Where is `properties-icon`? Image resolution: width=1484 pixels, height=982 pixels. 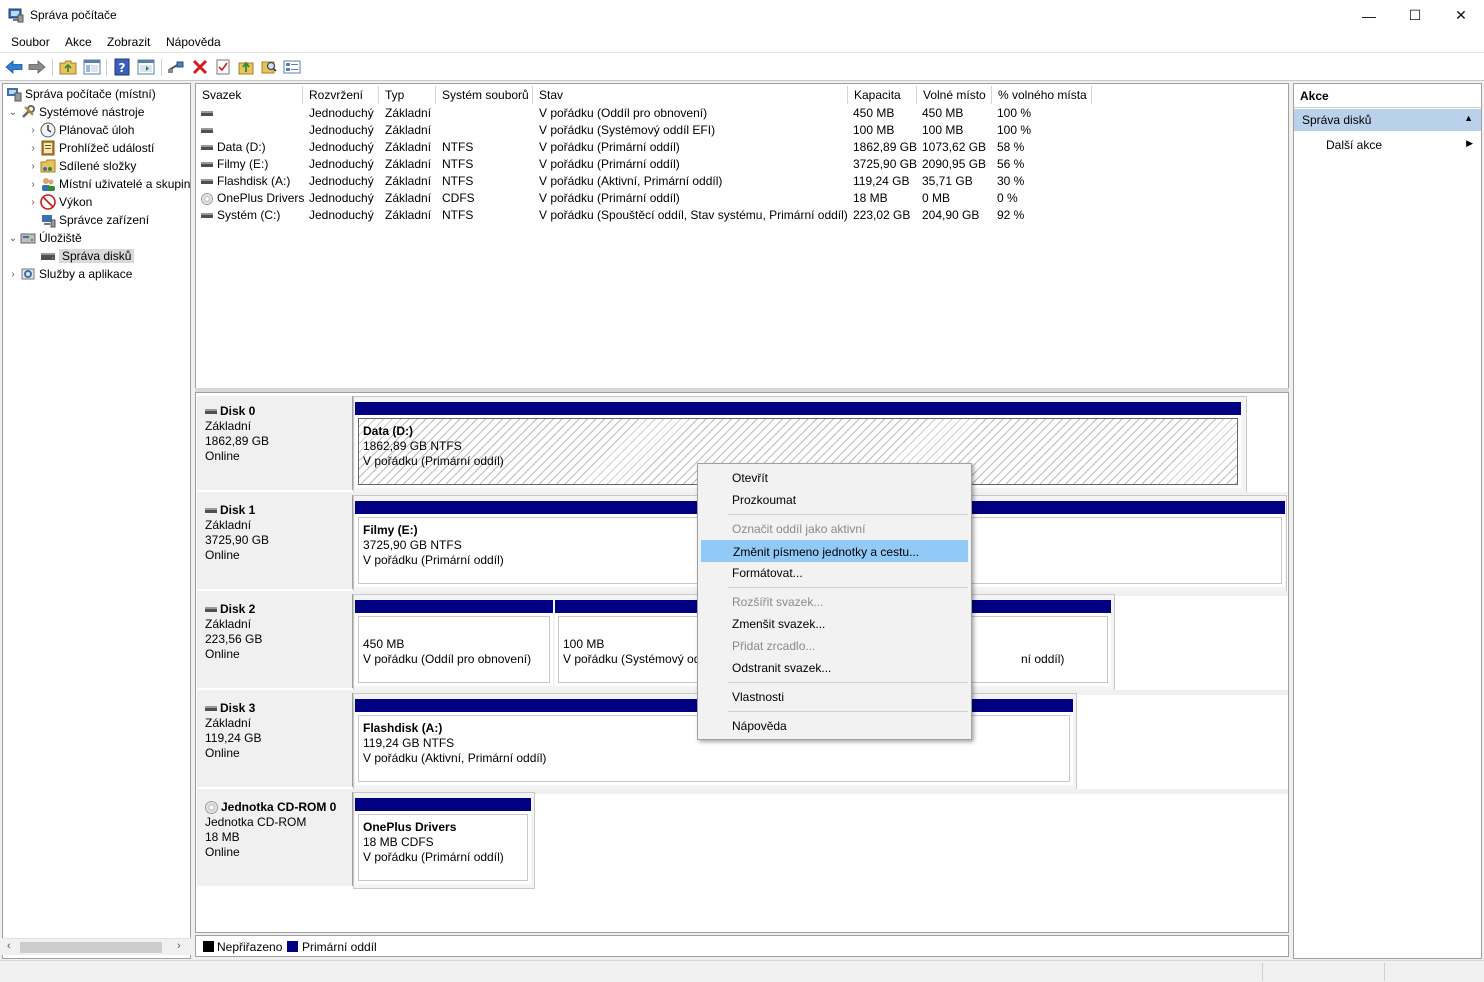 properties-icon is located at coordinates (146, 67).